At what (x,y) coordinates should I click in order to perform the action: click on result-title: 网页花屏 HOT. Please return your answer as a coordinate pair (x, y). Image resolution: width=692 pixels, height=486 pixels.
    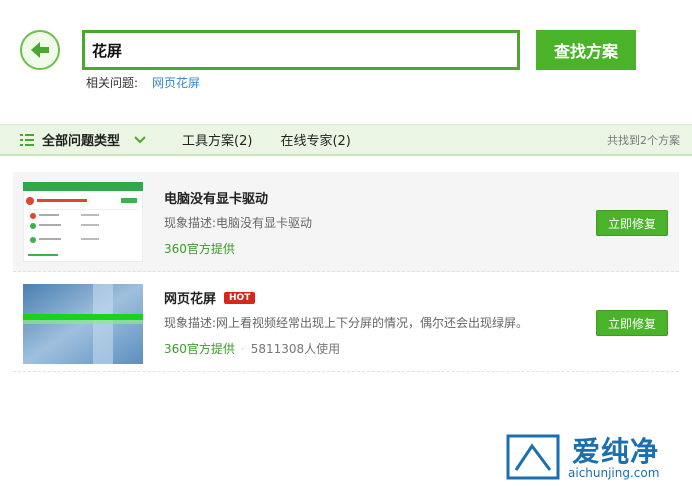
    Looking at the image, I should click on (210, 297).